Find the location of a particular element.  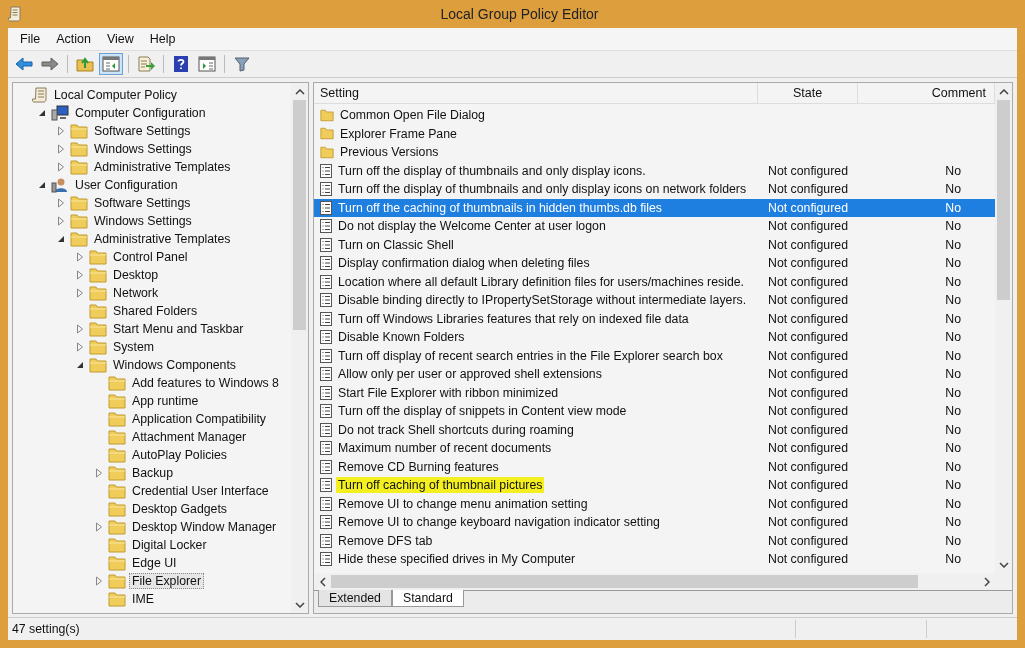

setting-name: Turn off Windows Libraries features that rely on indexed file data is located at coordinates (513, 318).